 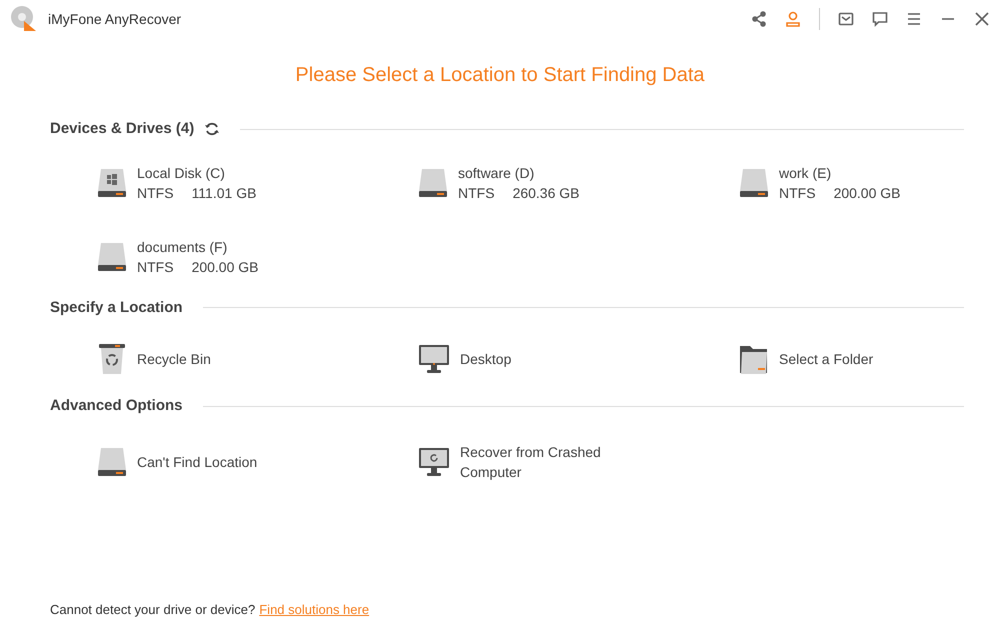 I want to click on section-title: Specify a Location, so click(x=116, y=308).